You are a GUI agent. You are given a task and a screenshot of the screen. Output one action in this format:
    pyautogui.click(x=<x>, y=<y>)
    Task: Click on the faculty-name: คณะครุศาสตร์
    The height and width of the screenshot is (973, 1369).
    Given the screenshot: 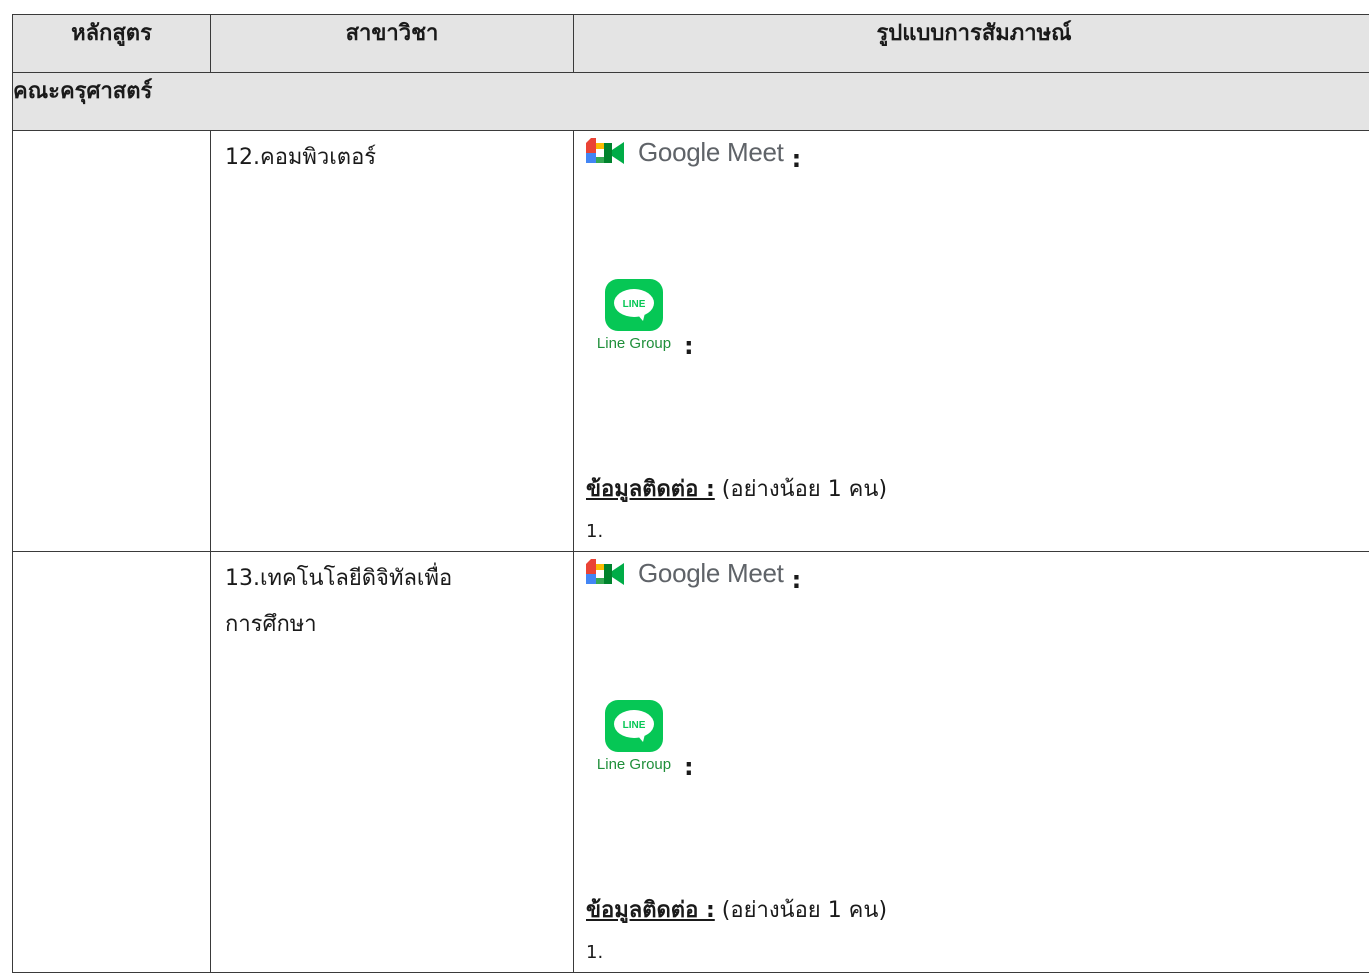 What is the action you would take?
    pyautogui.click(x=691, y=102)
    